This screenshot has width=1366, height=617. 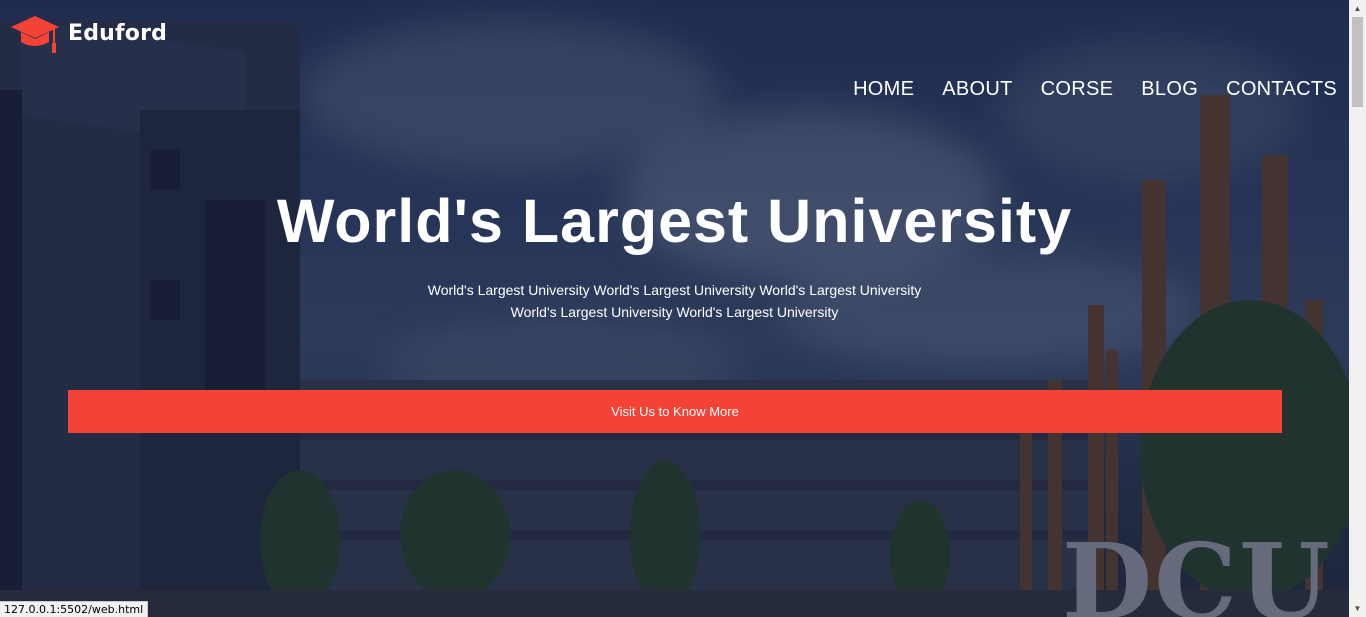 What do you see at coordinates (674, 221) in the screenshot?
I see `hero-title: World's Largest University` at bounding box center [674, 221].